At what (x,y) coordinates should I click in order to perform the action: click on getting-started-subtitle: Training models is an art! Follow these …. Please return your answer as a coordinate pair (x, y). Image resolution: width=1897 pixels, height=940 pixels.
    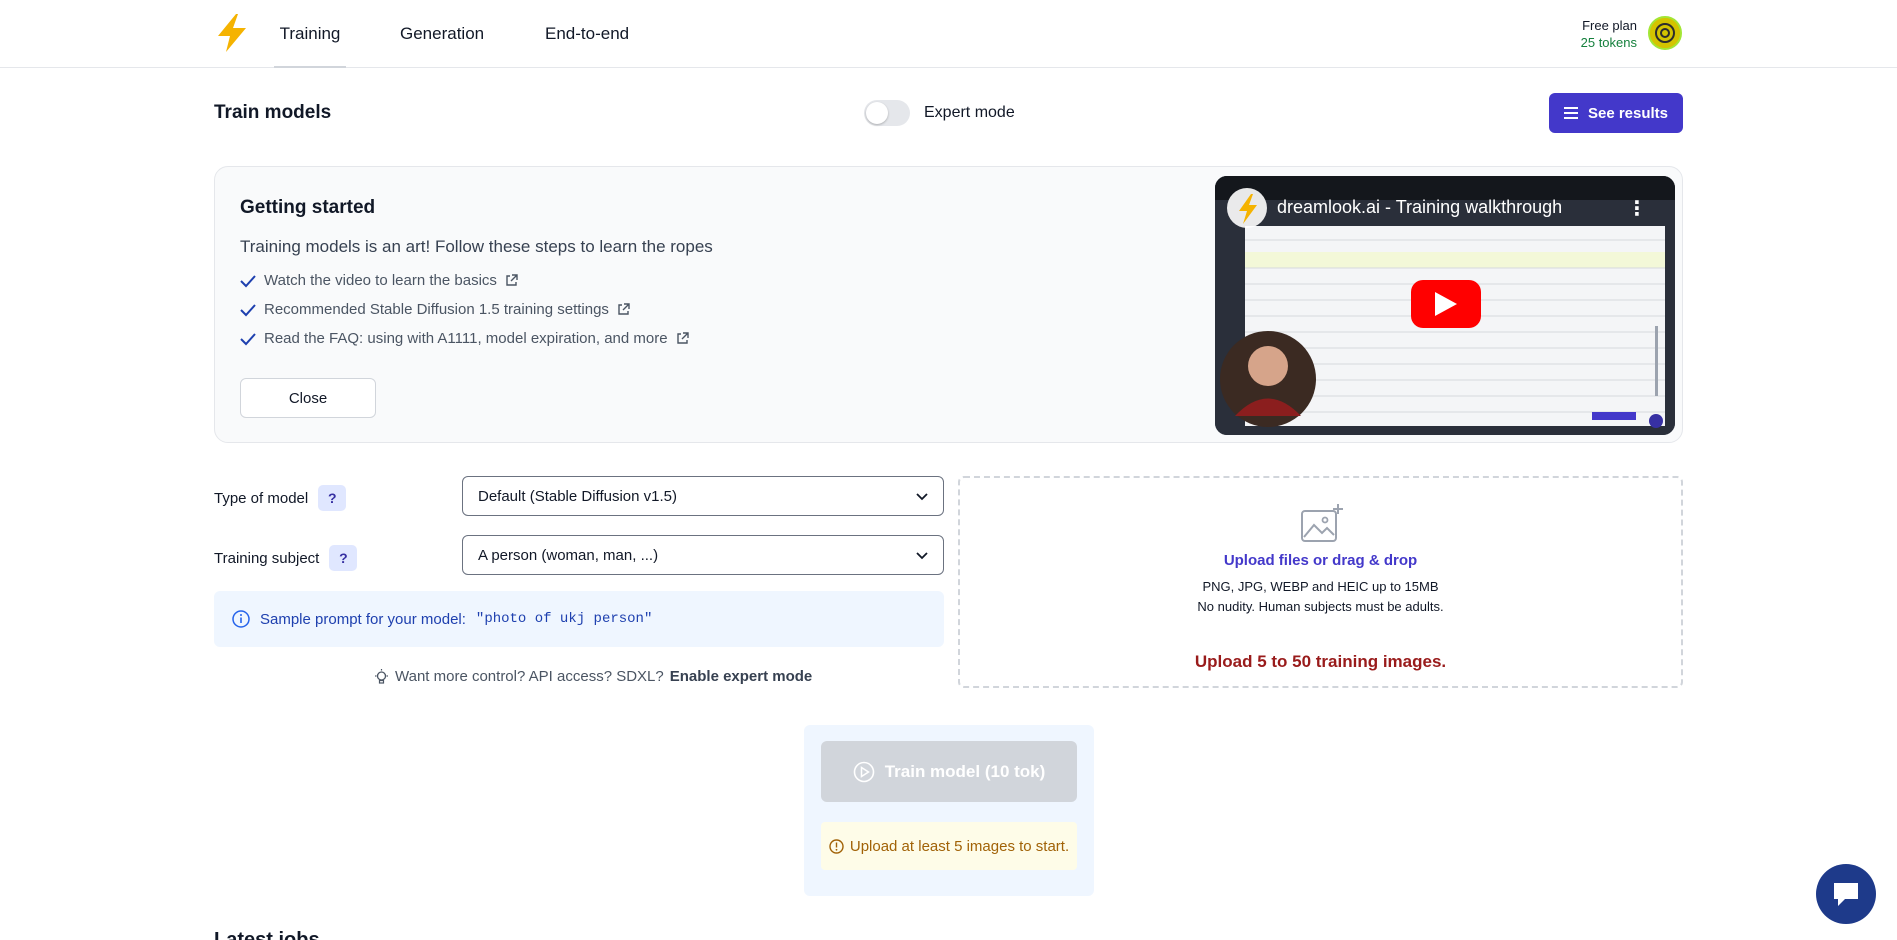
    Looking at the image, I should click on (476, 246).